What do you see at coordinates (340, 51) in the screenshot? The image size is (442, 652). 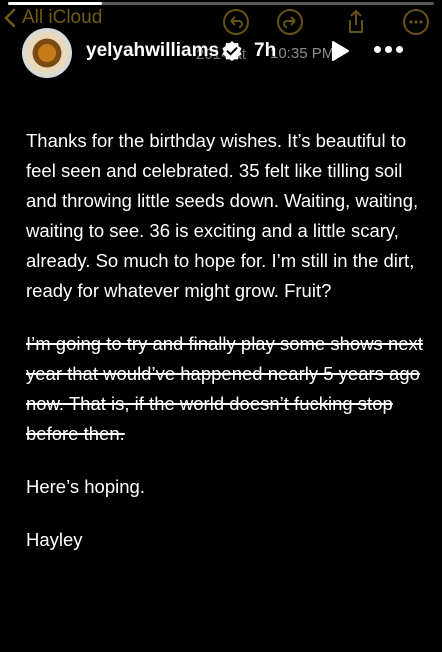 I see `play-icon` at bounding box center [340, 51].